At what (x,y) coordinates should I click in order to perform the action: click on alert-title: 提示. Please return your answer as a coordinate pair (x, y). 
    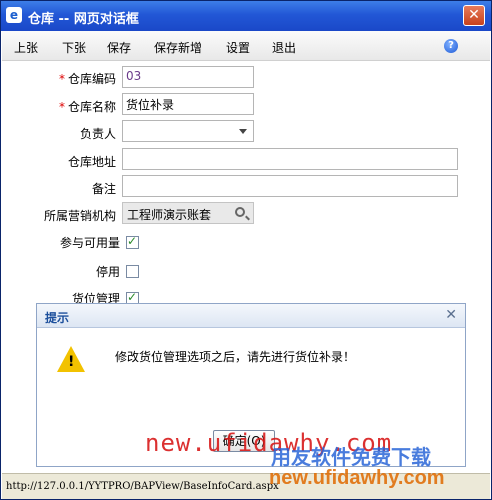
    Looking at the image, I should click on (57, 318).